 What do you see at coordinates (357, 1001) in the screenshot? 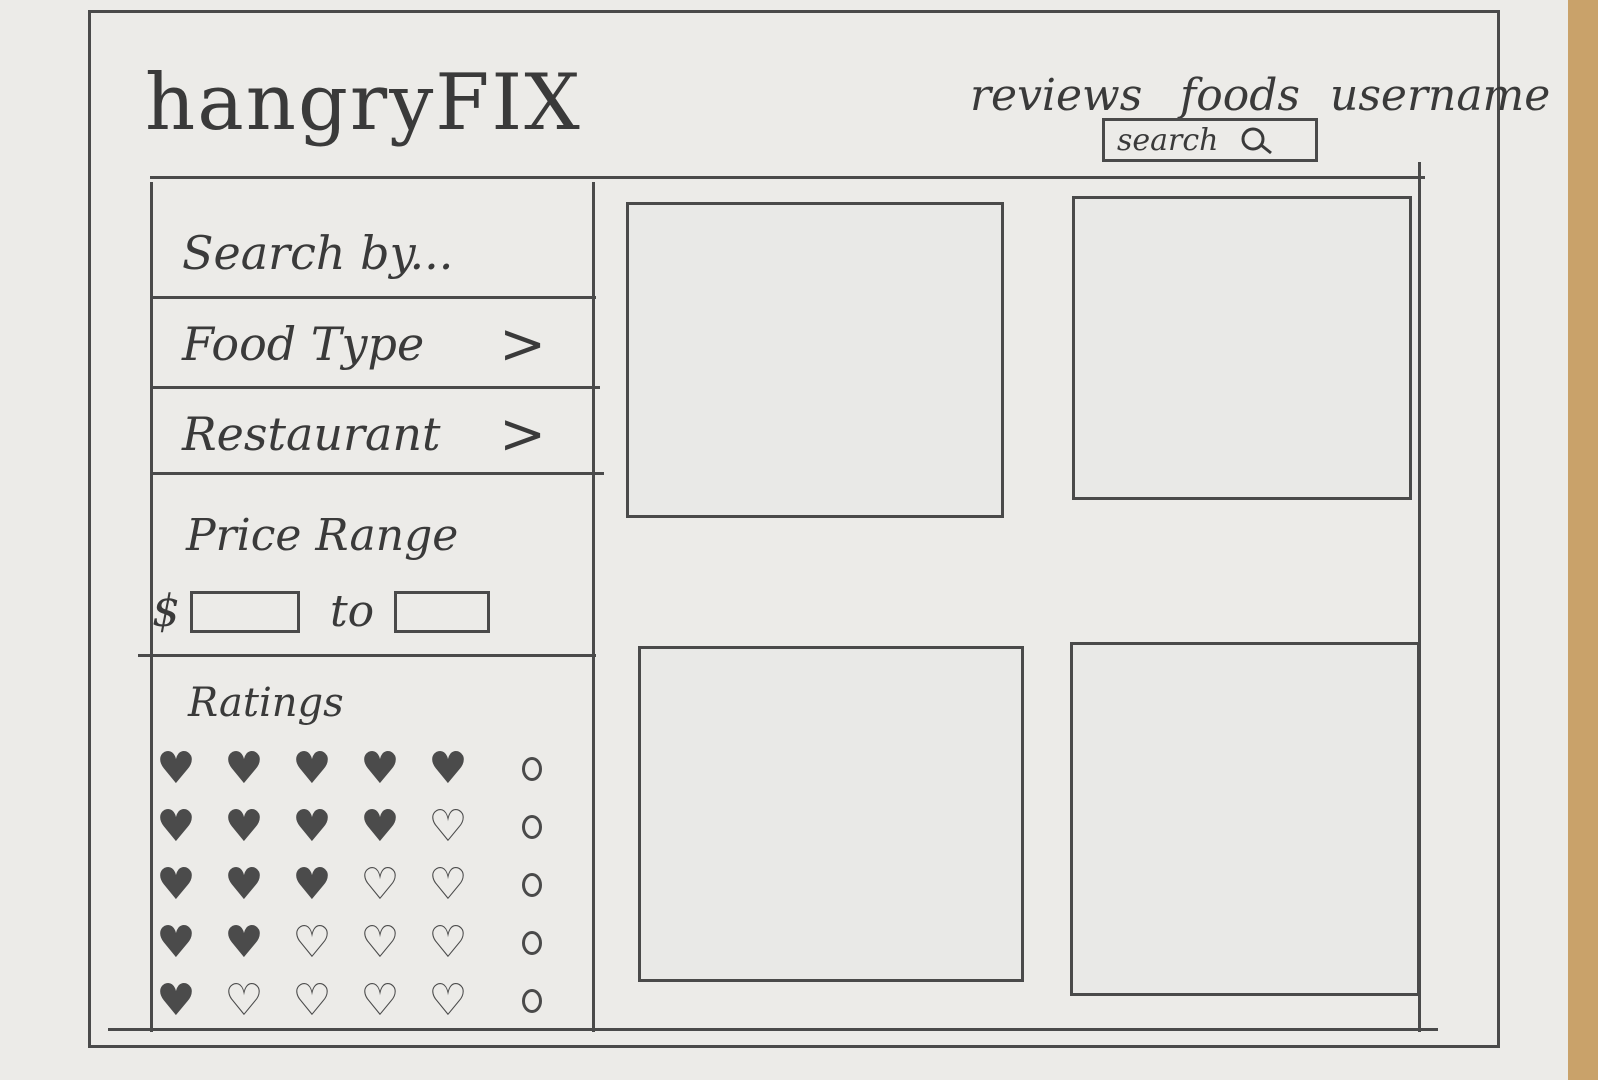
I see `rating-option-row: ♥ ♡ ♡ ♡ ♡` at bounding box center [357, 1001].